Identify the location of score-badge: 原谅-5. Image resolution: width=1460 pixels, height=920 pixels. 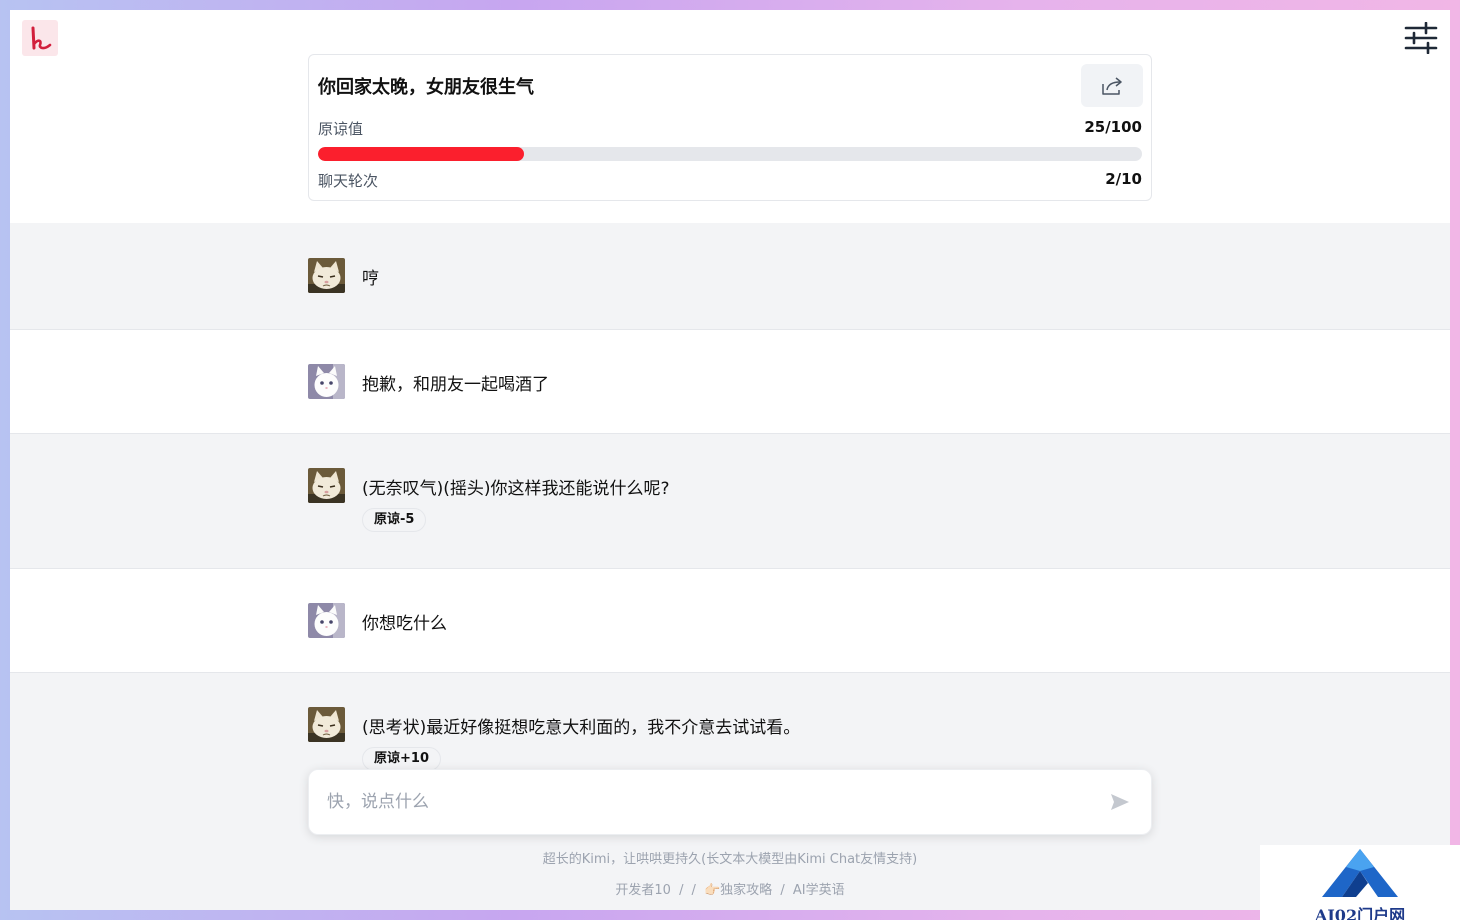
(394, 520).